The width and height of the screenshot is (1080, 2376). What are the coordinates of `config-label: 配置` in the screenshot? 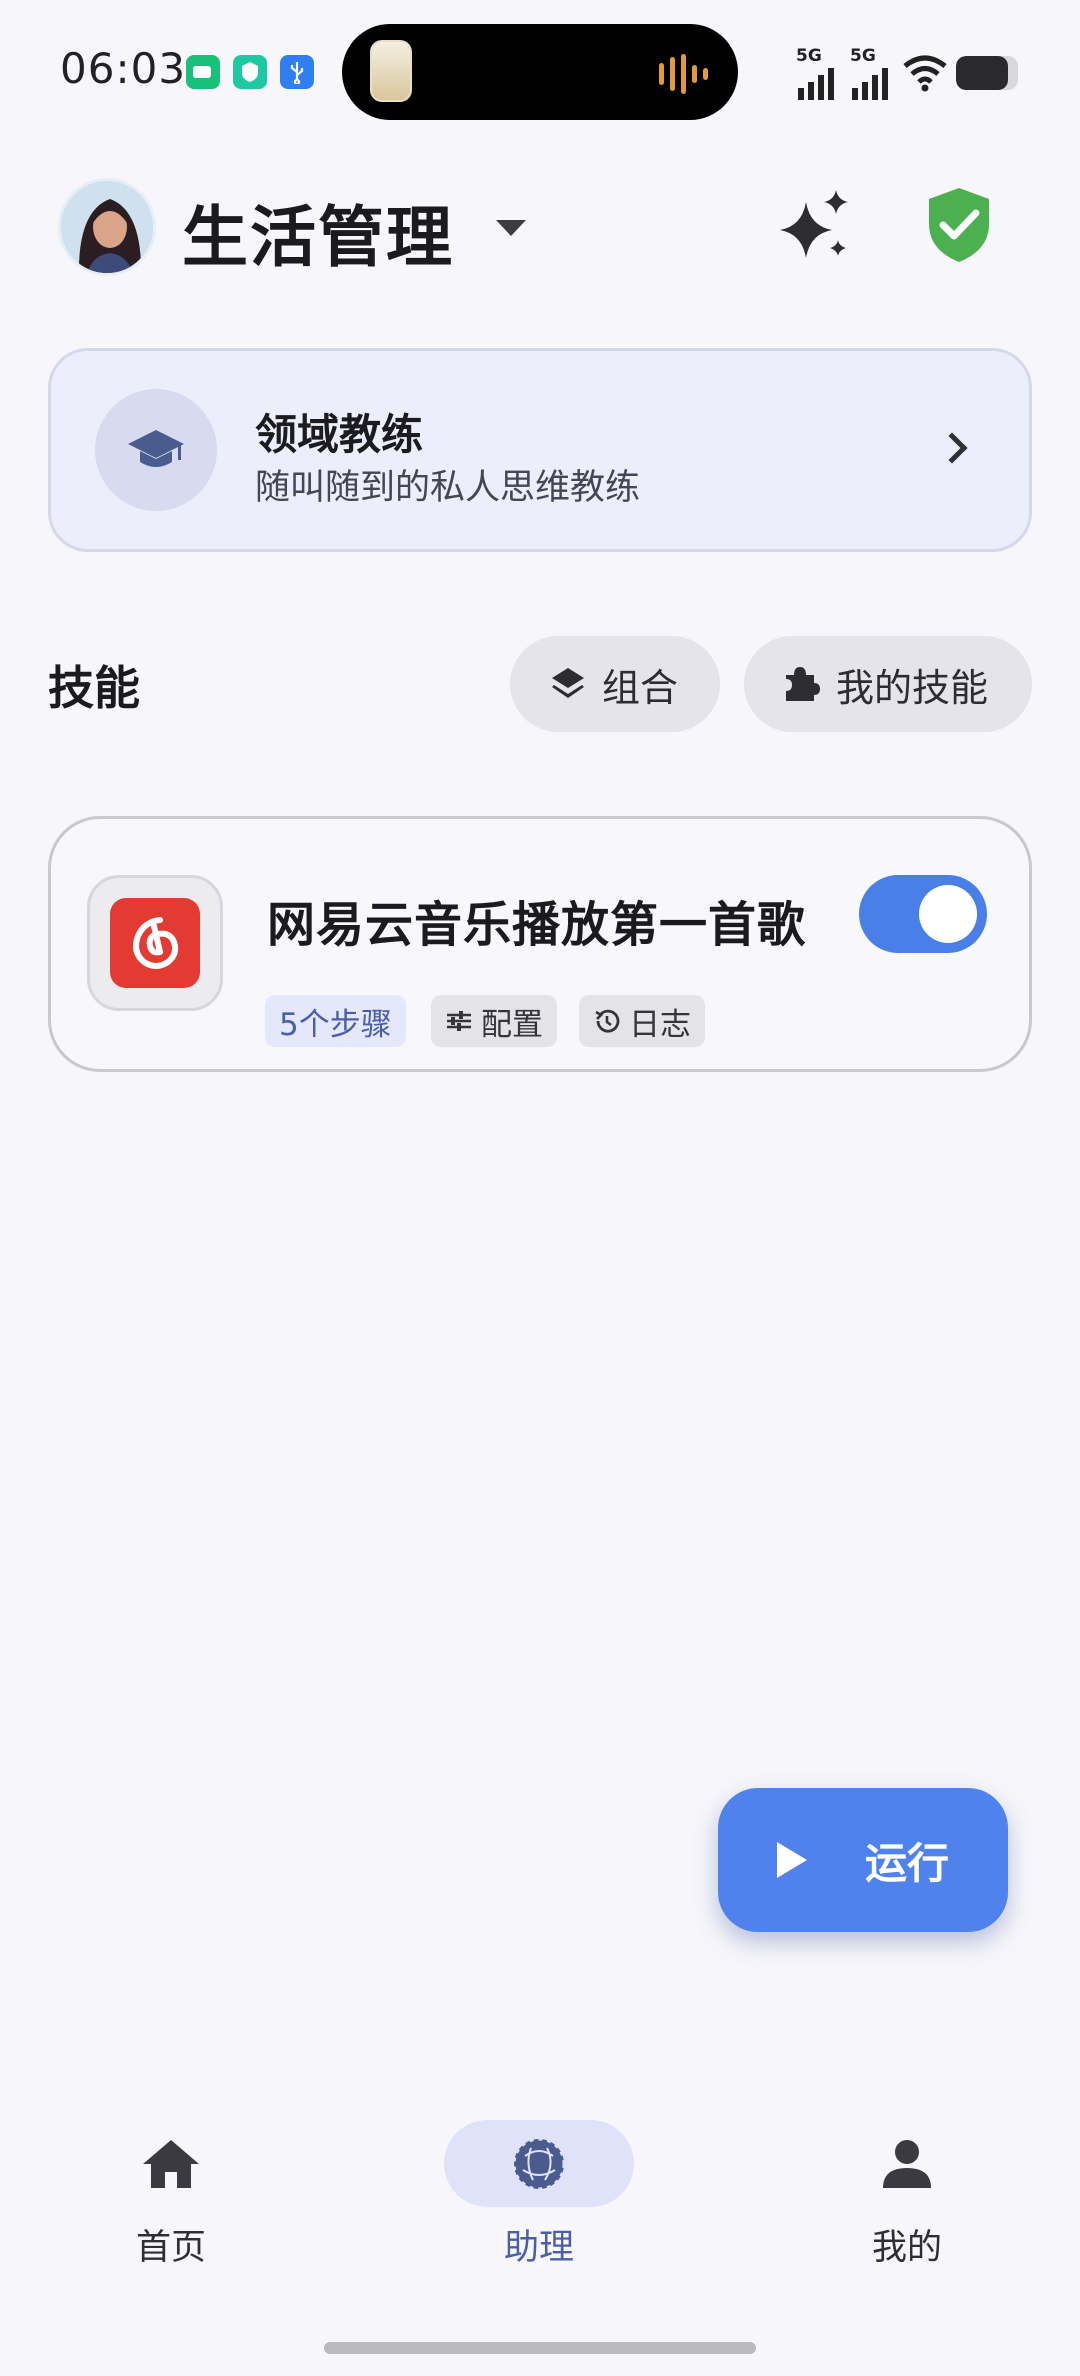 It's located at (512, 1024).